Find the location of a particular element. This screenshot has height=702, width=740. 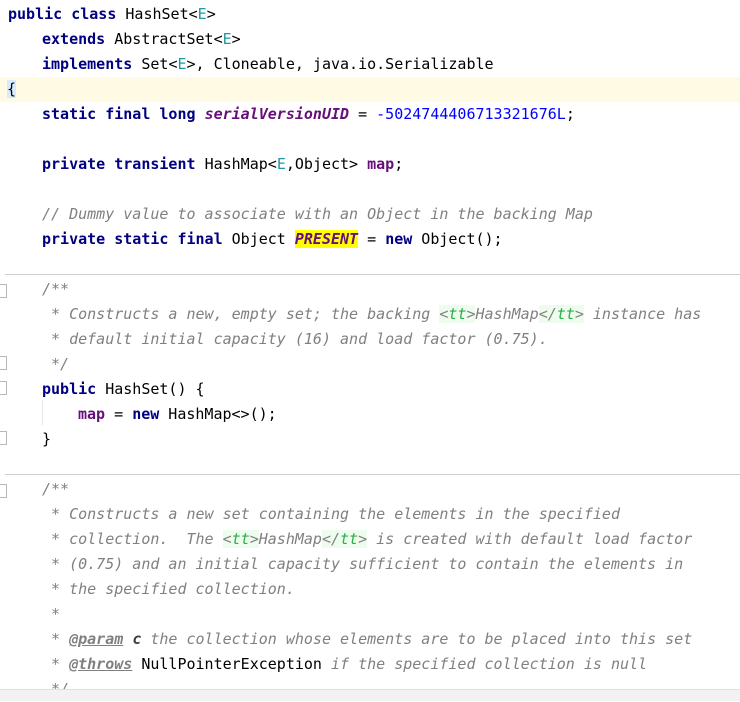

code-line-class-decl: public class HashSet<E> is located at coordinates (112, 14).